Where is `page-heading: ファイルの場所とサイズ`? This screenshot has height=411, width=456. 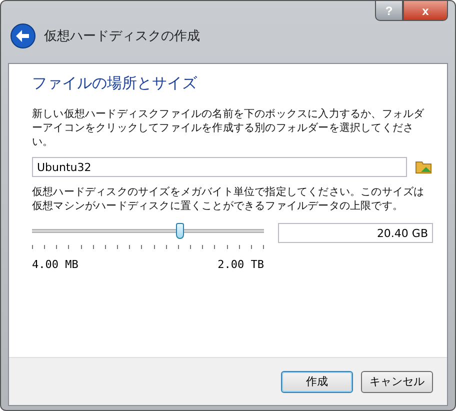 page-heading: ファイルの場所とサイズ is located at coordinates (115, 83).